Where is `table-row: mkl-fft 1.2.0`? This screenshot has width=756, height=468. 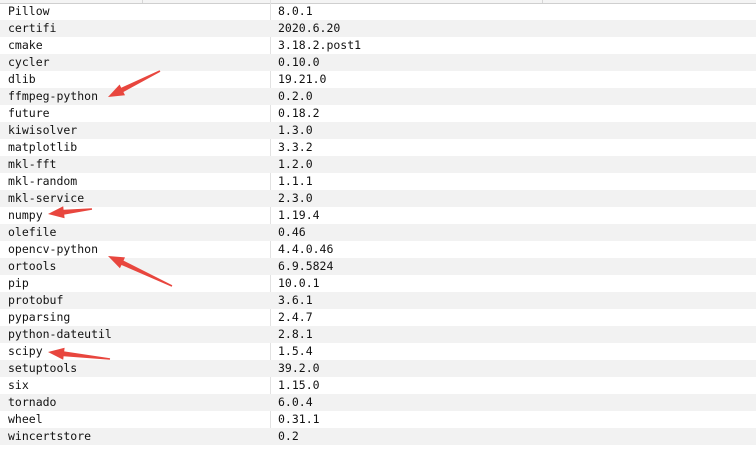 table-row: mkl-fft 1.2.0 is located at coordinates (378, 164).